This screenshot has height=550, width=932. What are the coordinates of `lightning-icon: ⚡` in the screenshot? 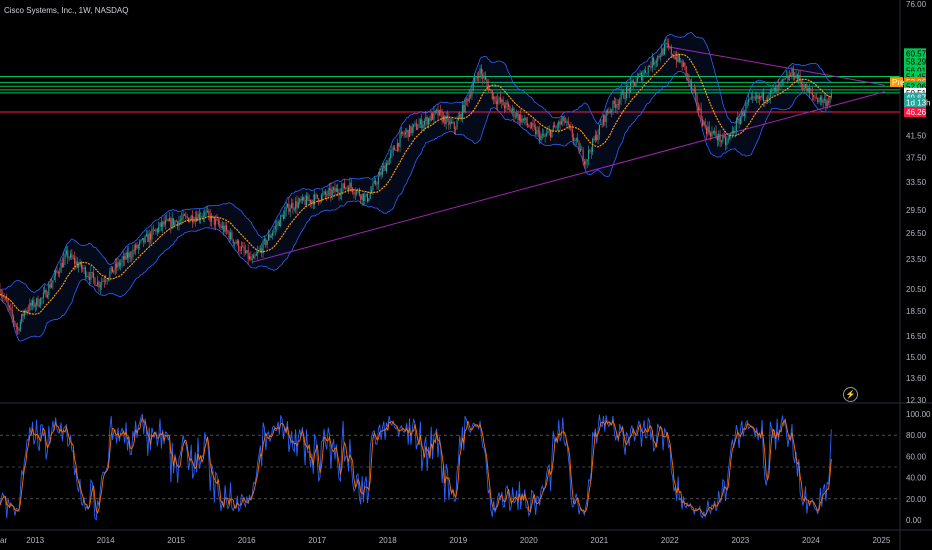 It's located at (850, 394).